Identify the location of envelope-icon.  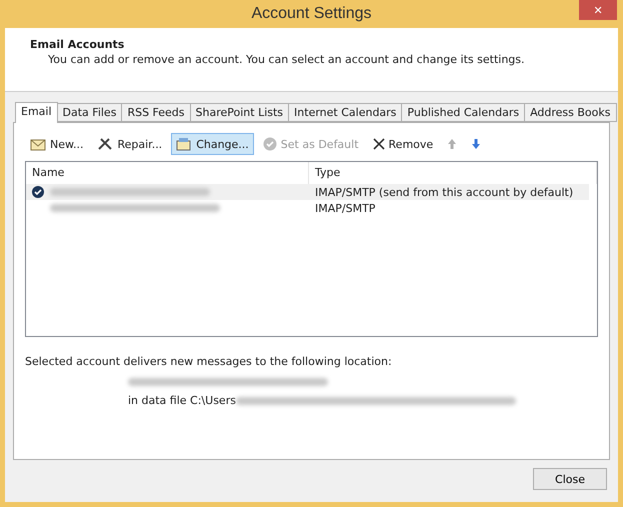
(38, 144).